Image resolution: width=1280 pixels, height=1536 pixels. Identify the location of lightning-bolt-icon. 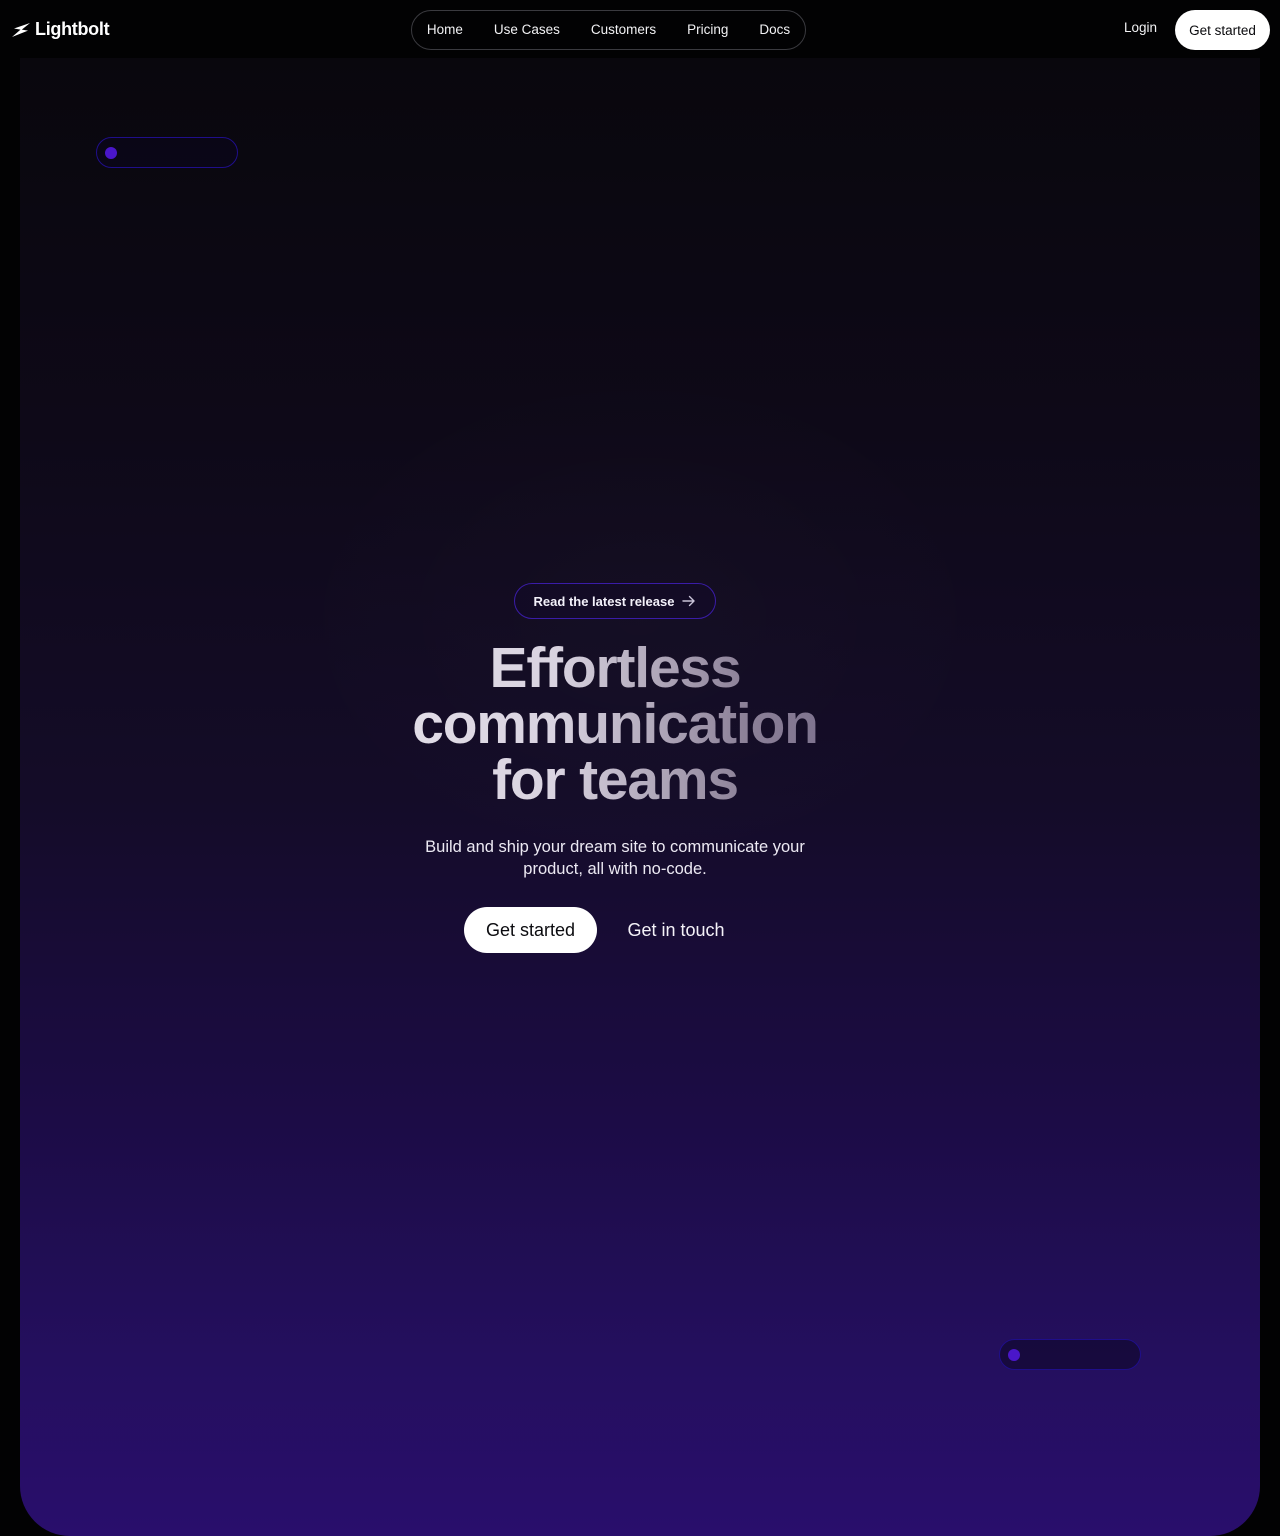
(21, 29).